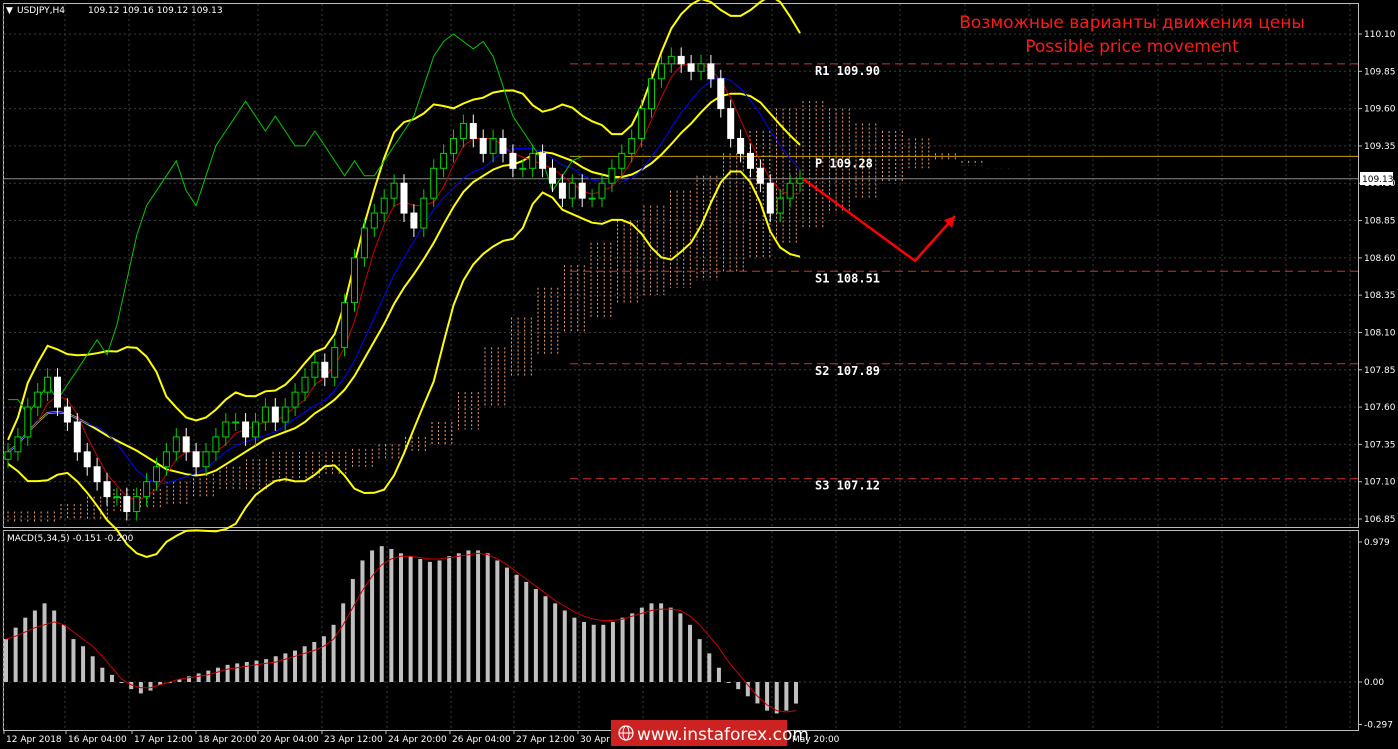  What do you see at coordinates (1380, 296) in the screenshot?
I see `y-tick-label: 108.35` at bounding box center [1380, 296].